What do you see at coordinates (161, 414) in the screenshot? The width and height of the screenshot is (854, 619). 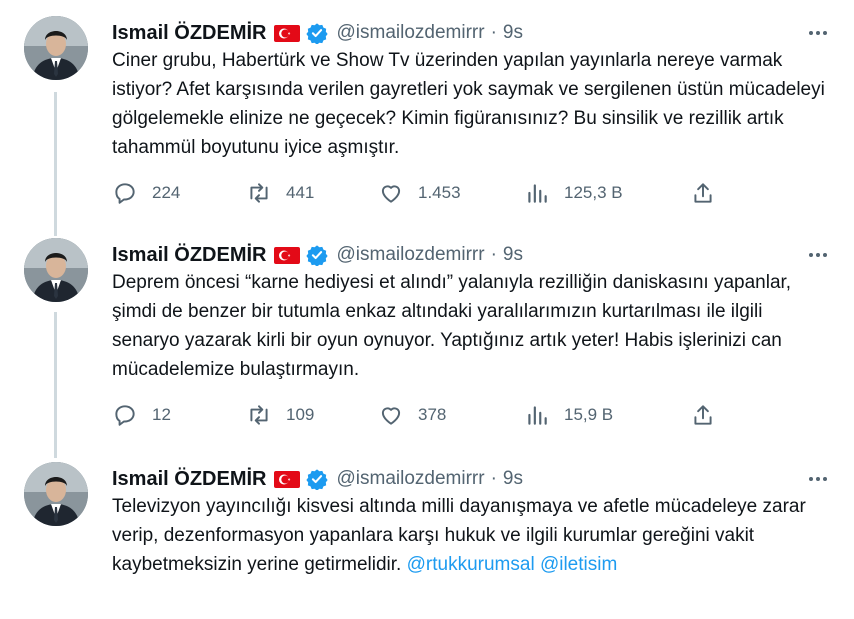 I see `reply-count: 12` at bounding box center [161, 414].